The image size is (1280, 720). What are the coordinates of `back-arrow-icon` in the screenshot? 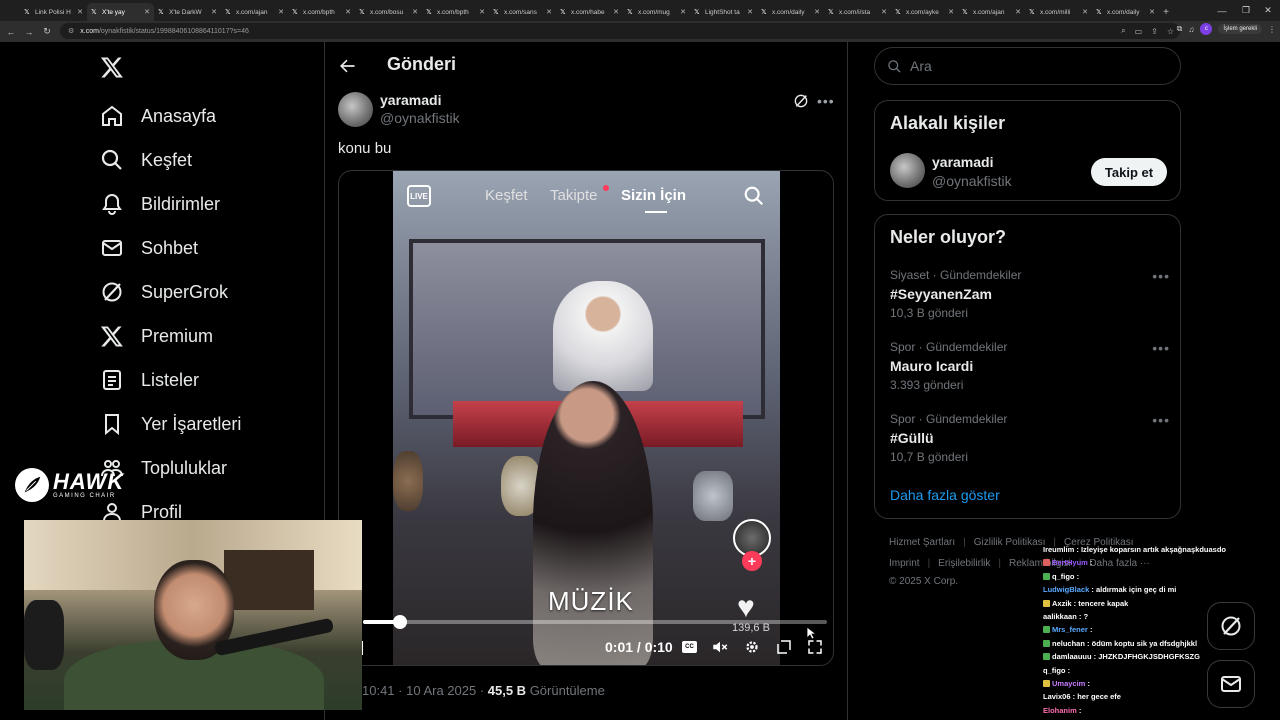 It's located at (347, 66).